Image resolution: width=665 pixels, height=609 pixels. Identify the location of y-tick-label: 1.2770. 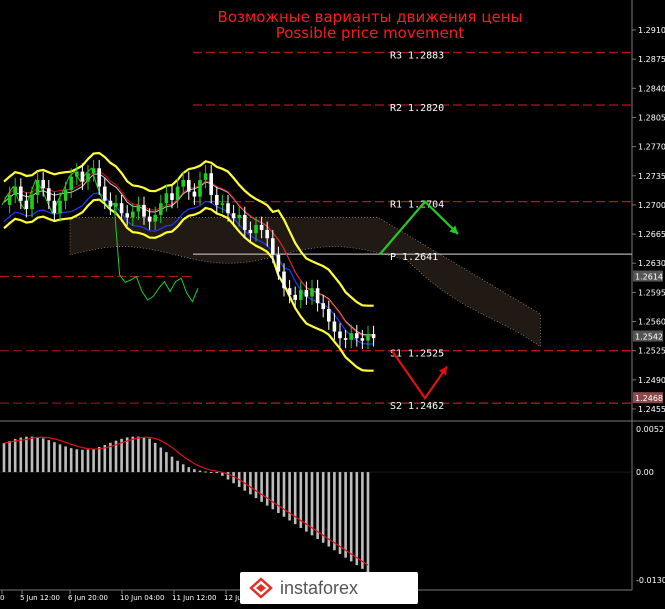
(651, 147).